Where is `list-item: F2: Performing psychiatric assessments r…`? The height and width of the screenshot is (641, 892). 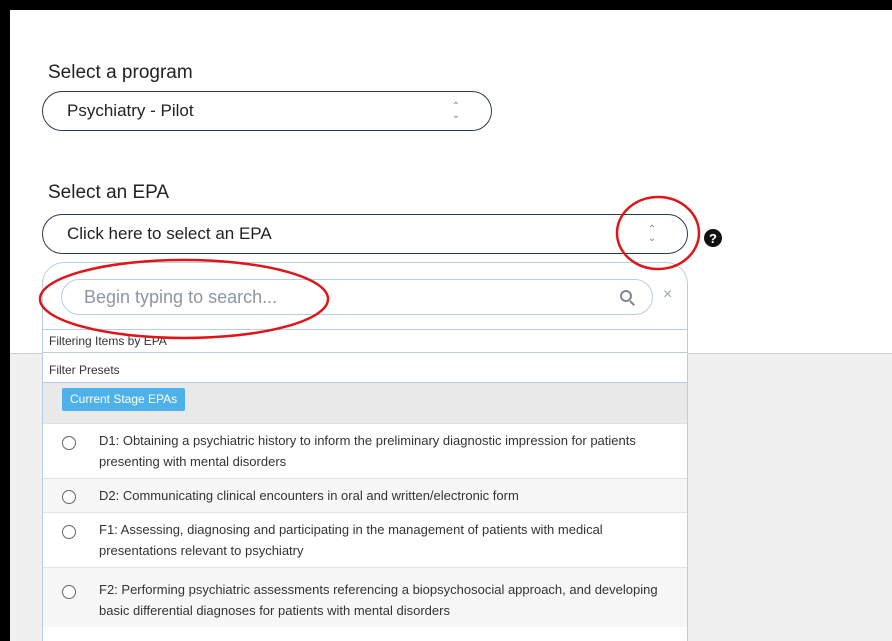
list-item: F2: Performing psychiatric assessments r… is located at coordinates (365, 597).